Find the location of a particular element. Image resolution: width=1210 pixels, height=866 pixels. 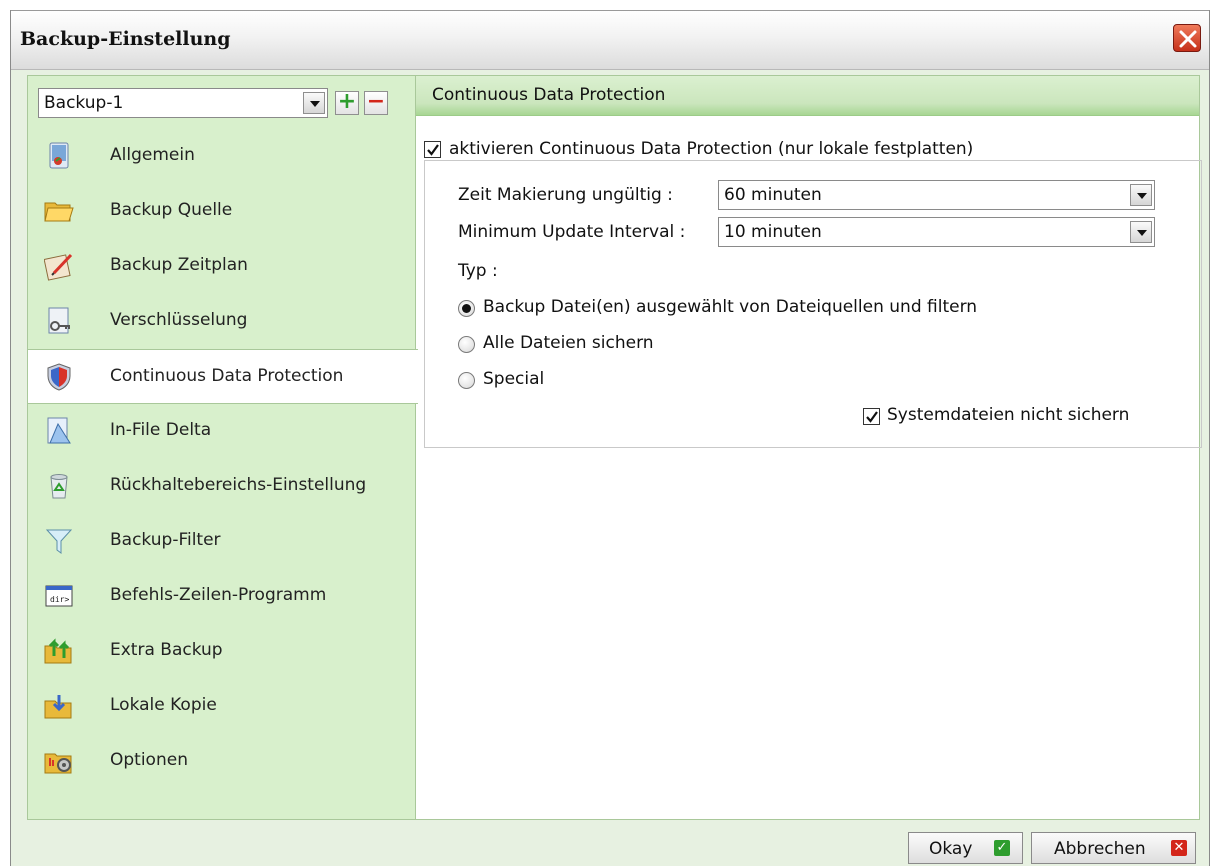

exclude-system-files-checkbox is located at coordinates (871, 416).